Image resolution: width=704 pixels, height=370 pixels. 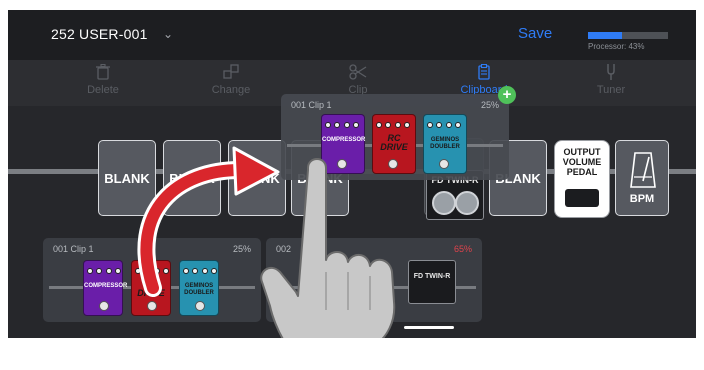 What do you see at coordinates (193, 229) in the screenshot?
I see `drag-arrow-icon` at bounding box center [193, 229].